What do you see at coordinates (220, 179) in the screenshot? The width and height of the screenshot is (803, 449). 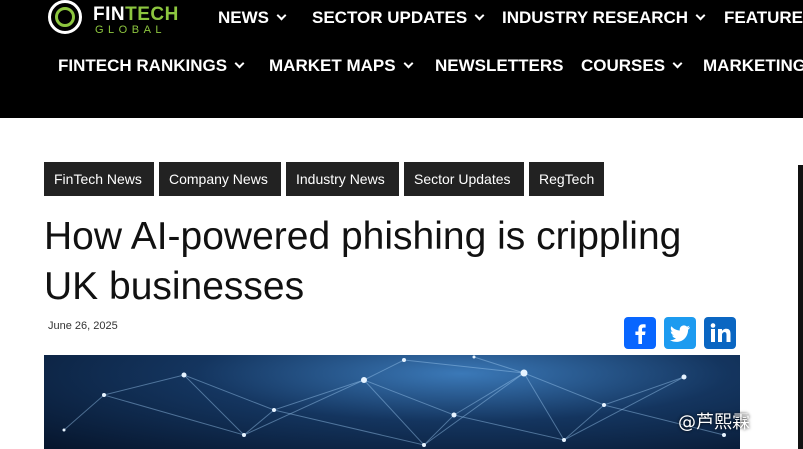 I see `tag-company-news: Company News` at bounding box center [220, 179].